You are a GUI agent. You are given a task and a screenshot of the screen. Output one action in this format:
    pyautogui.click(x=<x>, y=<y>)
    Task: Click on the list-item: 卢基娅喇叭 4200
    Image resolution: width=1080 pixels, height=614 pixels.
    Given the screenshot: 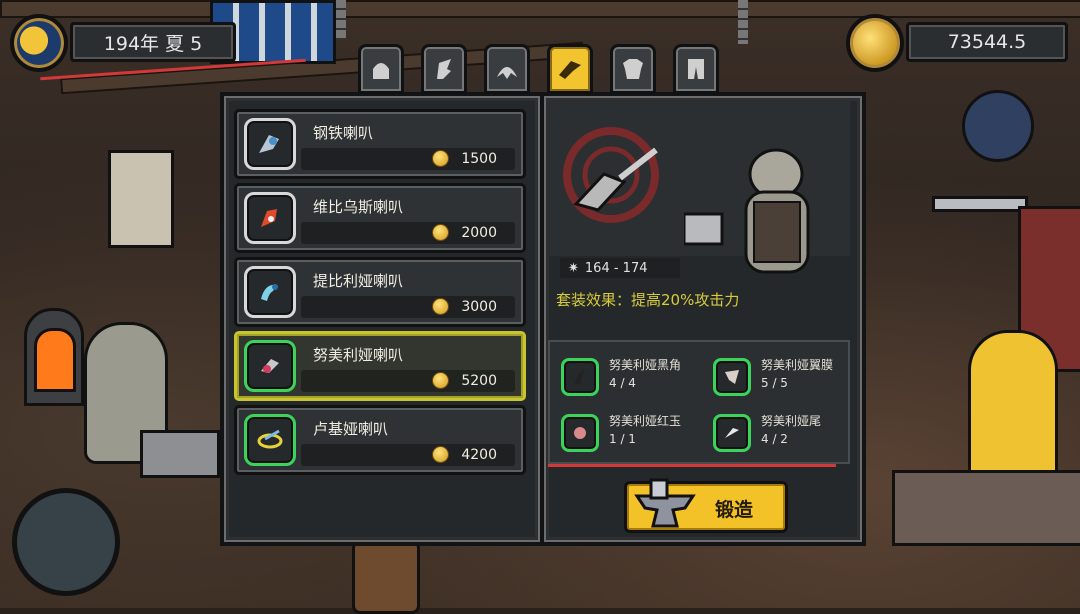 What is the action you would take?
    pyautogui.click(x=380, y=440)
    